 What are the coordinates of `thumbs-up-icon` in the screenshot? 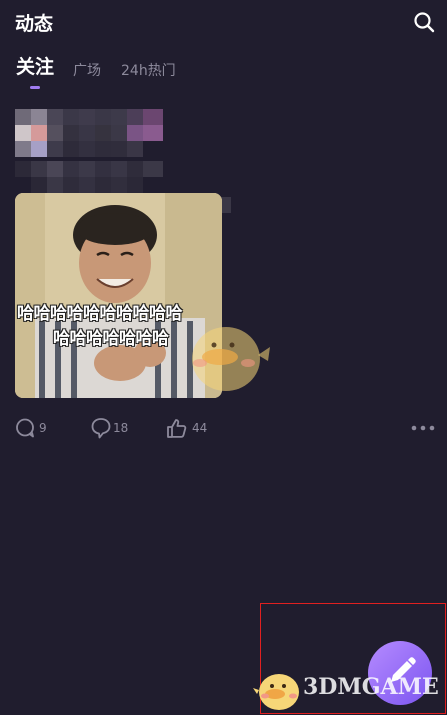 It's located at (177, 428).